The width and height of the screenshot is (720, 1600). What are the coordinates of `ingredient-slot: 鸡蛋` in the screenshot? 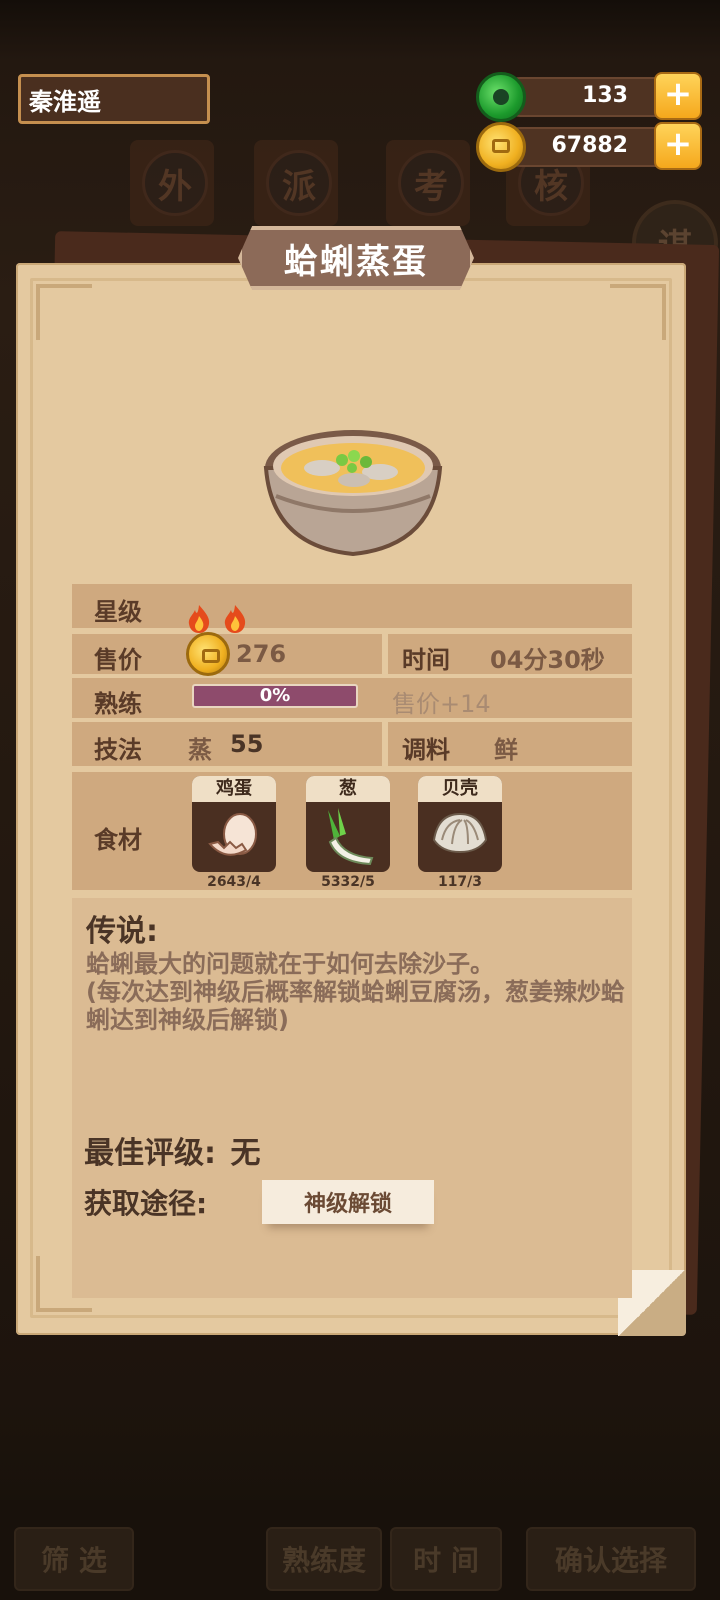 It's located at (234, 824).